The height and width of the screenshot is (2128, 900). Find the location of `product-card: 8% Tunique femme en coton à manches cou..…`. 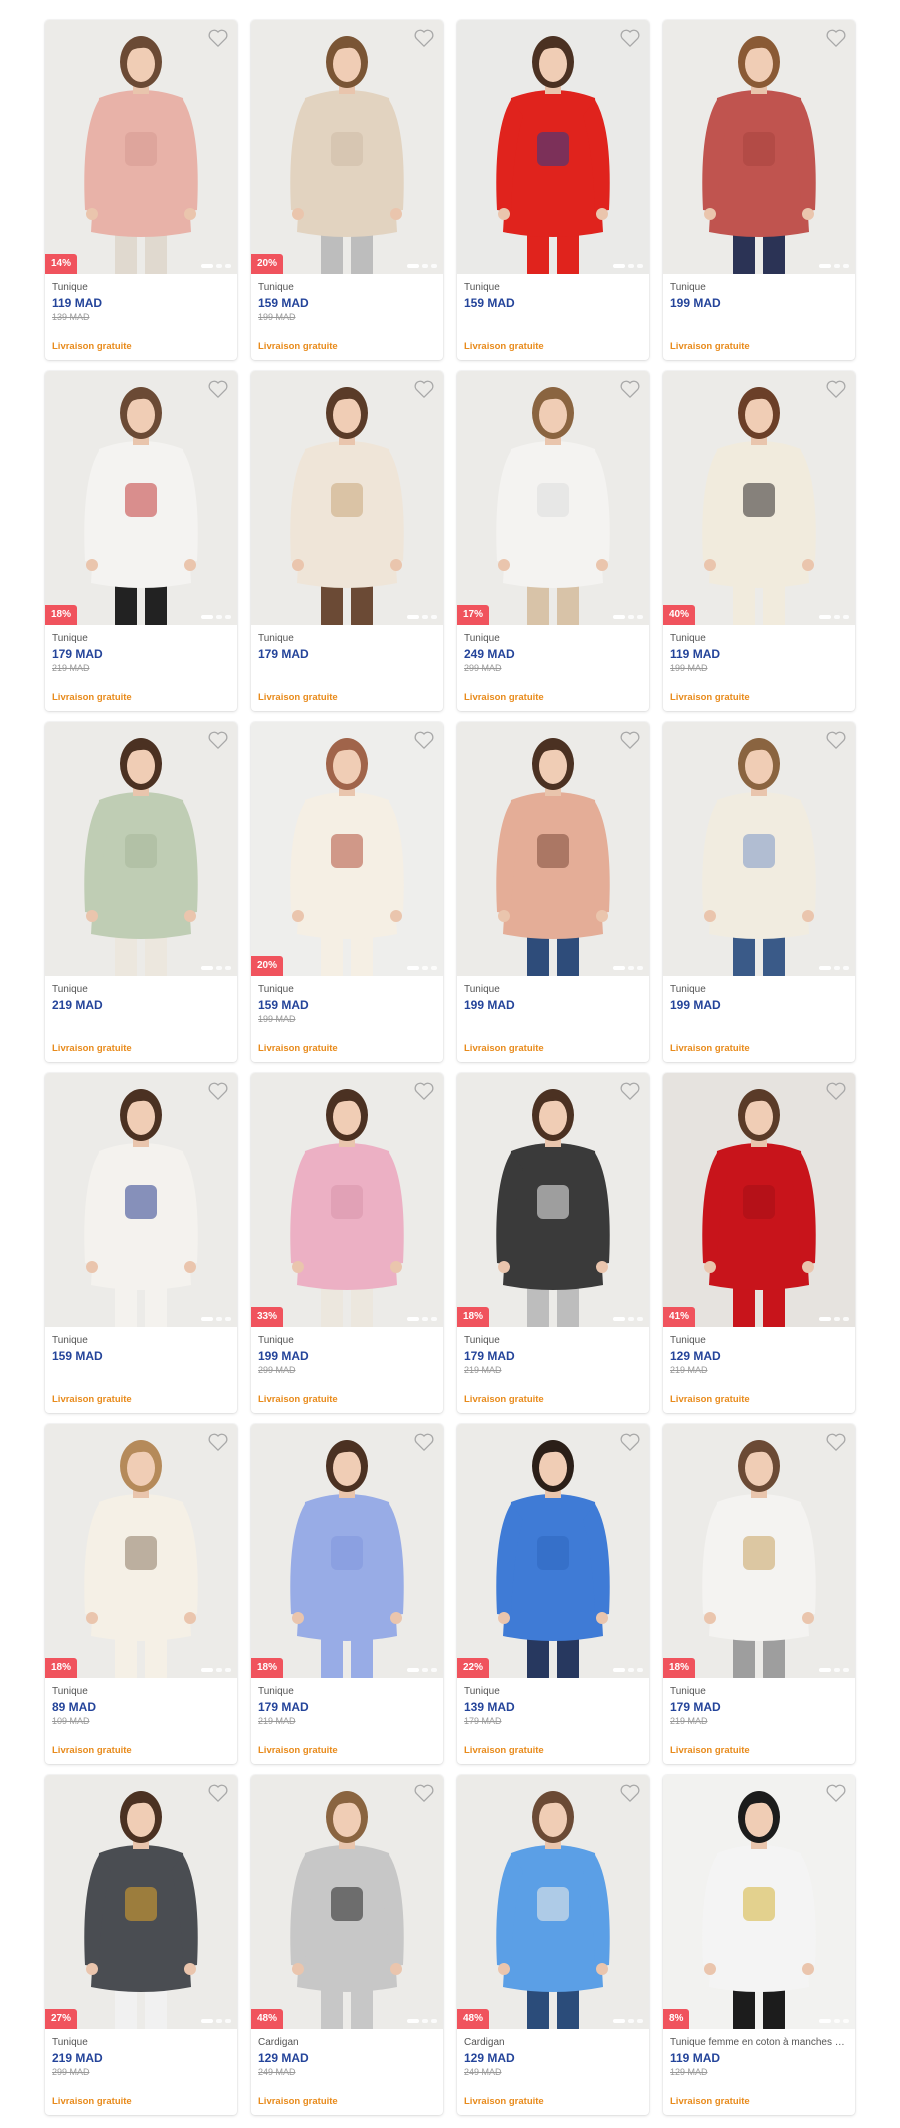

product-card: 8% Tunique femme en coton à manches cou..… is located at coordinates (759, 1945).